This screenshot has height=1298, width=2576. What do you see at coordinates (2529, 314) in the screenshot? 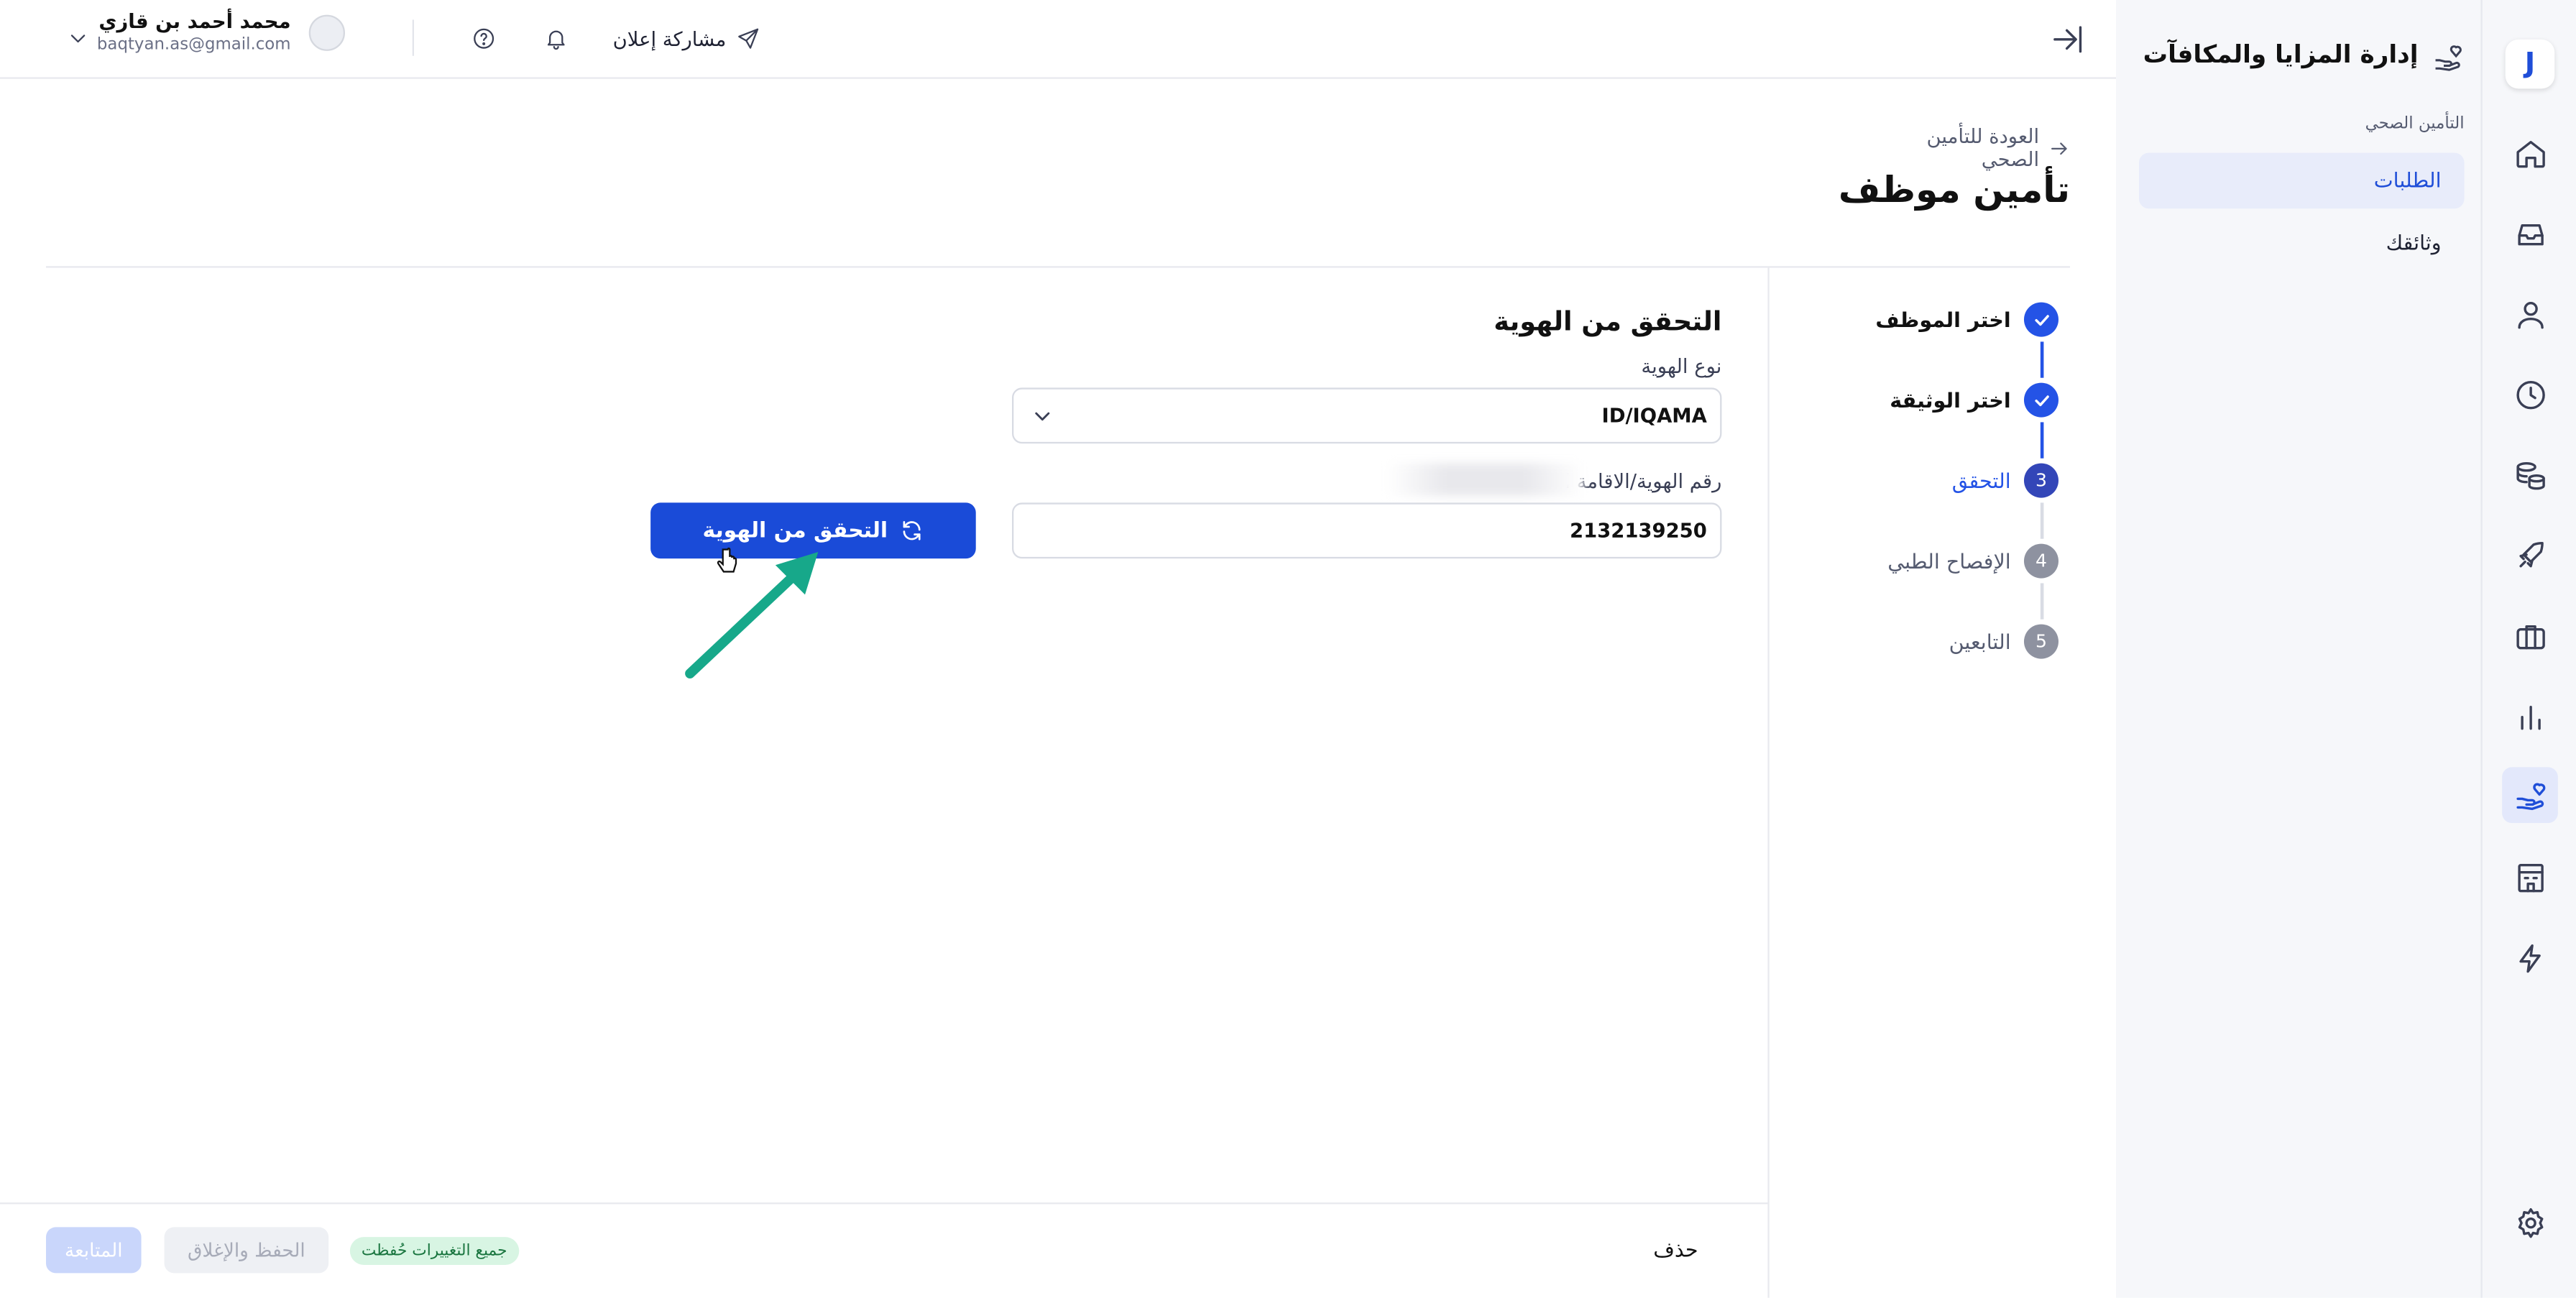
I see `user-icon` at bounding box center [2529, 314].